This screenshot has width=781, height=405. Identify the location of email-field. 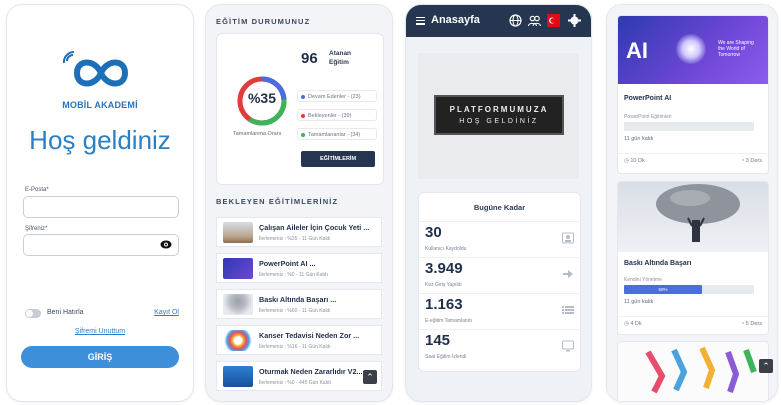
(101, 207).